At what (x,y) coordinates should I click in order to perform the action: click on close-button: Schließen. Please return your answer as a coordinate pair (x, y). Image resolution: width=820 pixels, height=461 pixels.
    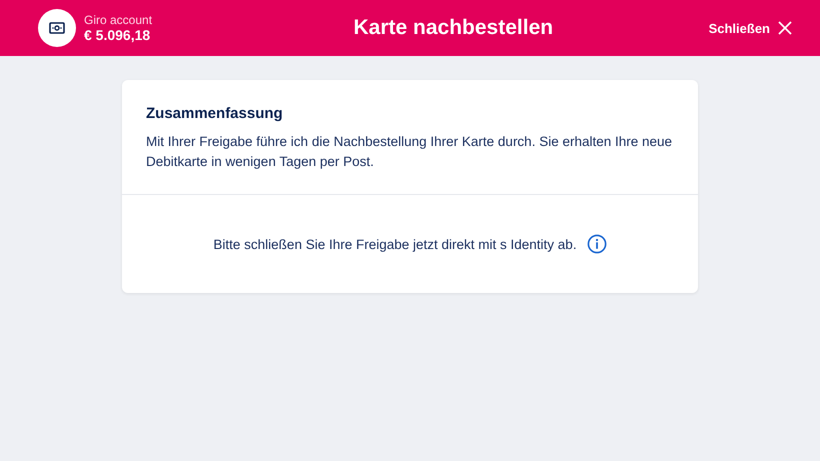
    Looking at the image, I should click on (750, 28).